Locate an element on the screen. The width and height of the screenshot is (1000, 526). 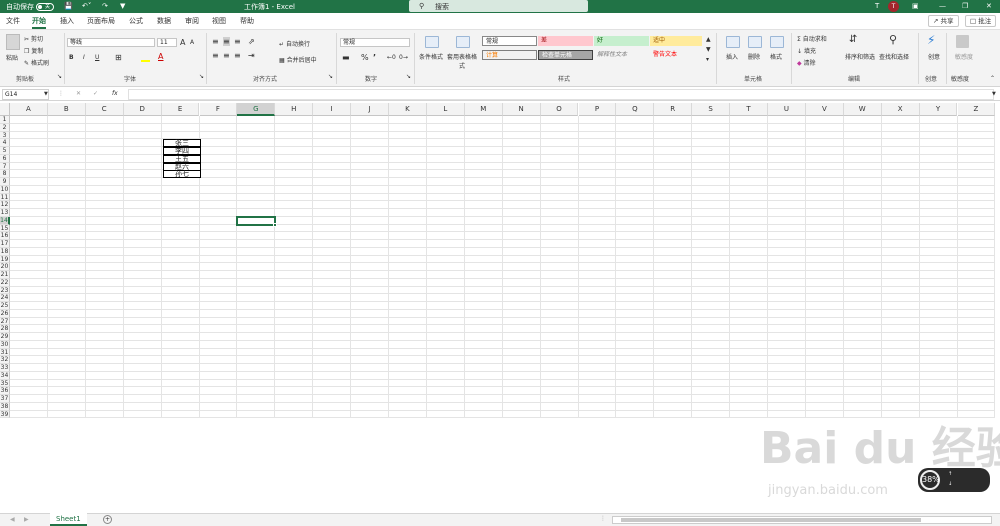
row-header-27: 27 is located at coordinates (5, 321).